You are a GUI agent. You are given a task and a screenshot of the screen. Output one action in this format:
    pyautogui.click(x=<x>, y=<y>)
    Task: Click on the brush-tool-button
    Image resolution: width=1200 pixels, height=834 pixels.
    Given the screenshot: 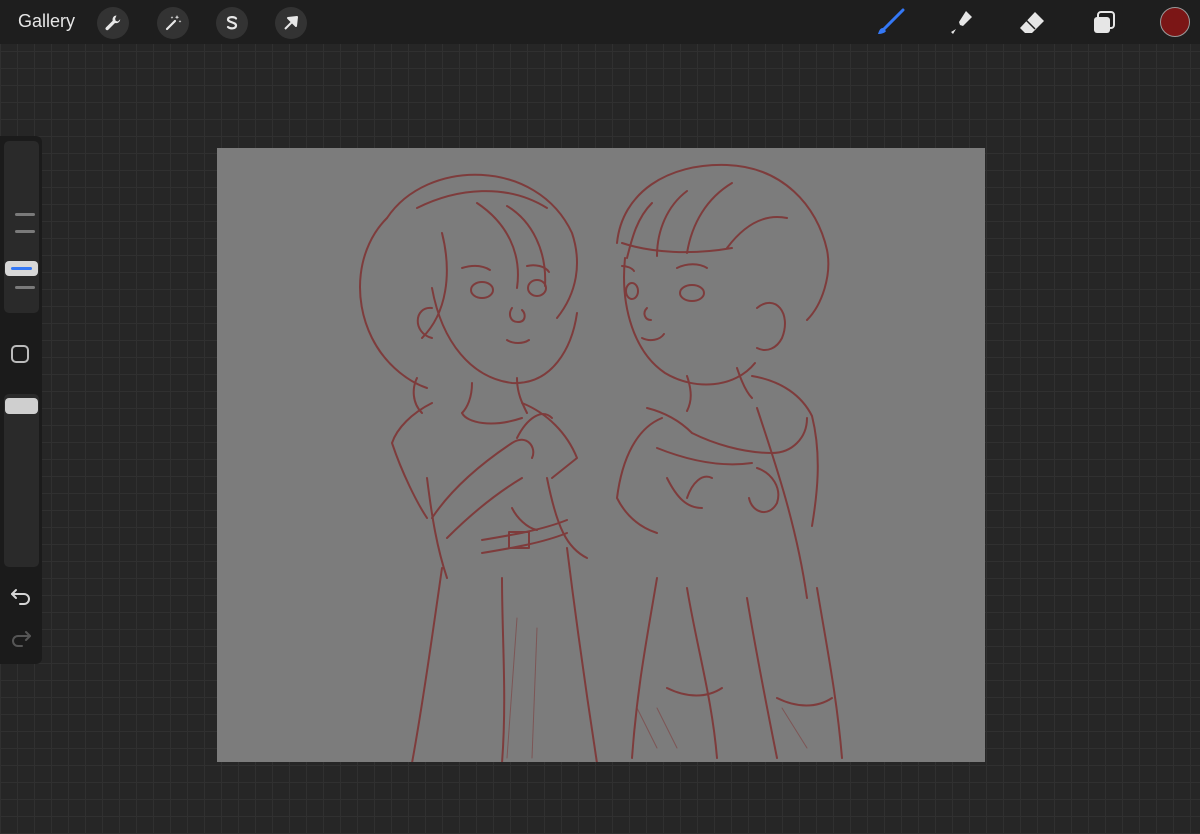 What is the action you would take?
    pyautogui.click(x=890, y=23)
    